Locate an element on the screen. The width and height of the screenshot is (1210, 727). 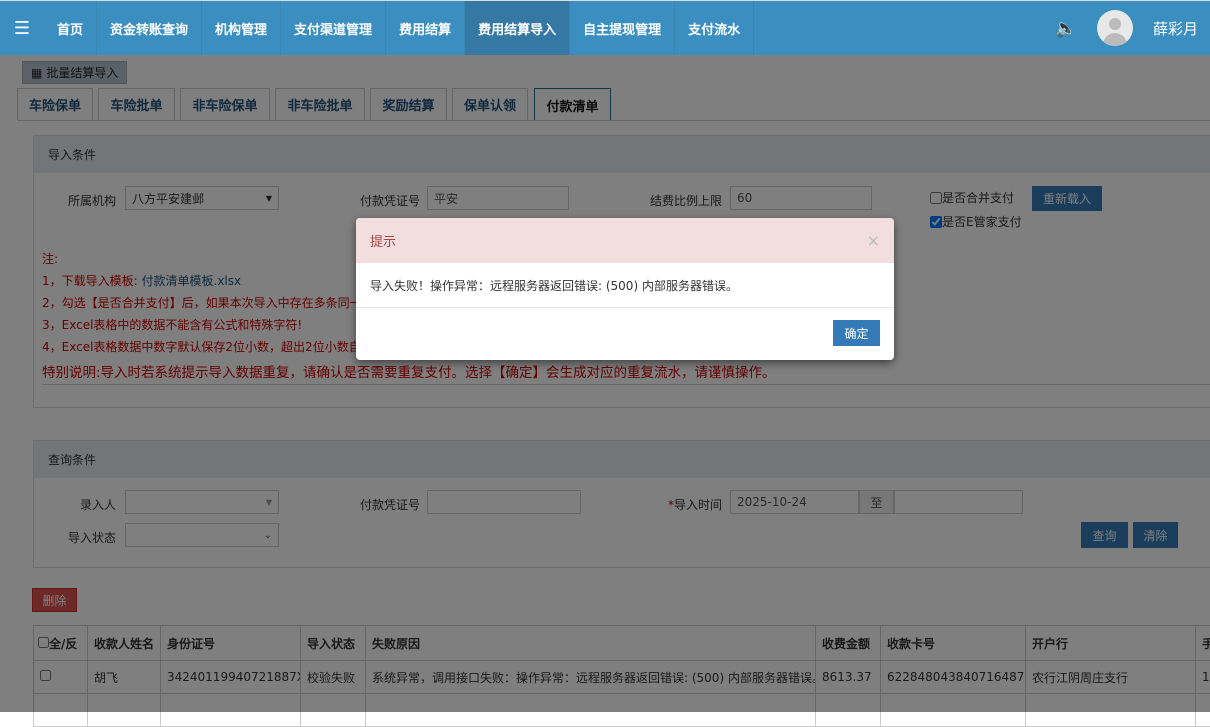
nav-settlement: 费用结算 is located at coordinates (425, 28).